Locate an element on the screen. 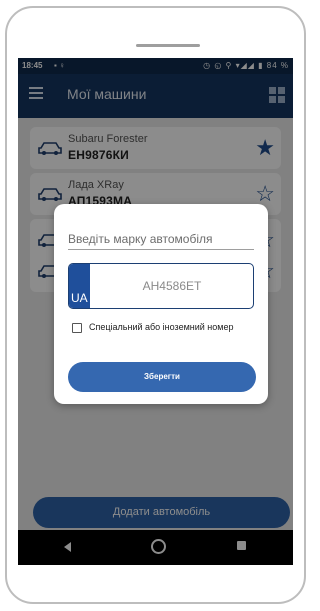  country-flag-badge: UA is located at coordinates (79, 286).